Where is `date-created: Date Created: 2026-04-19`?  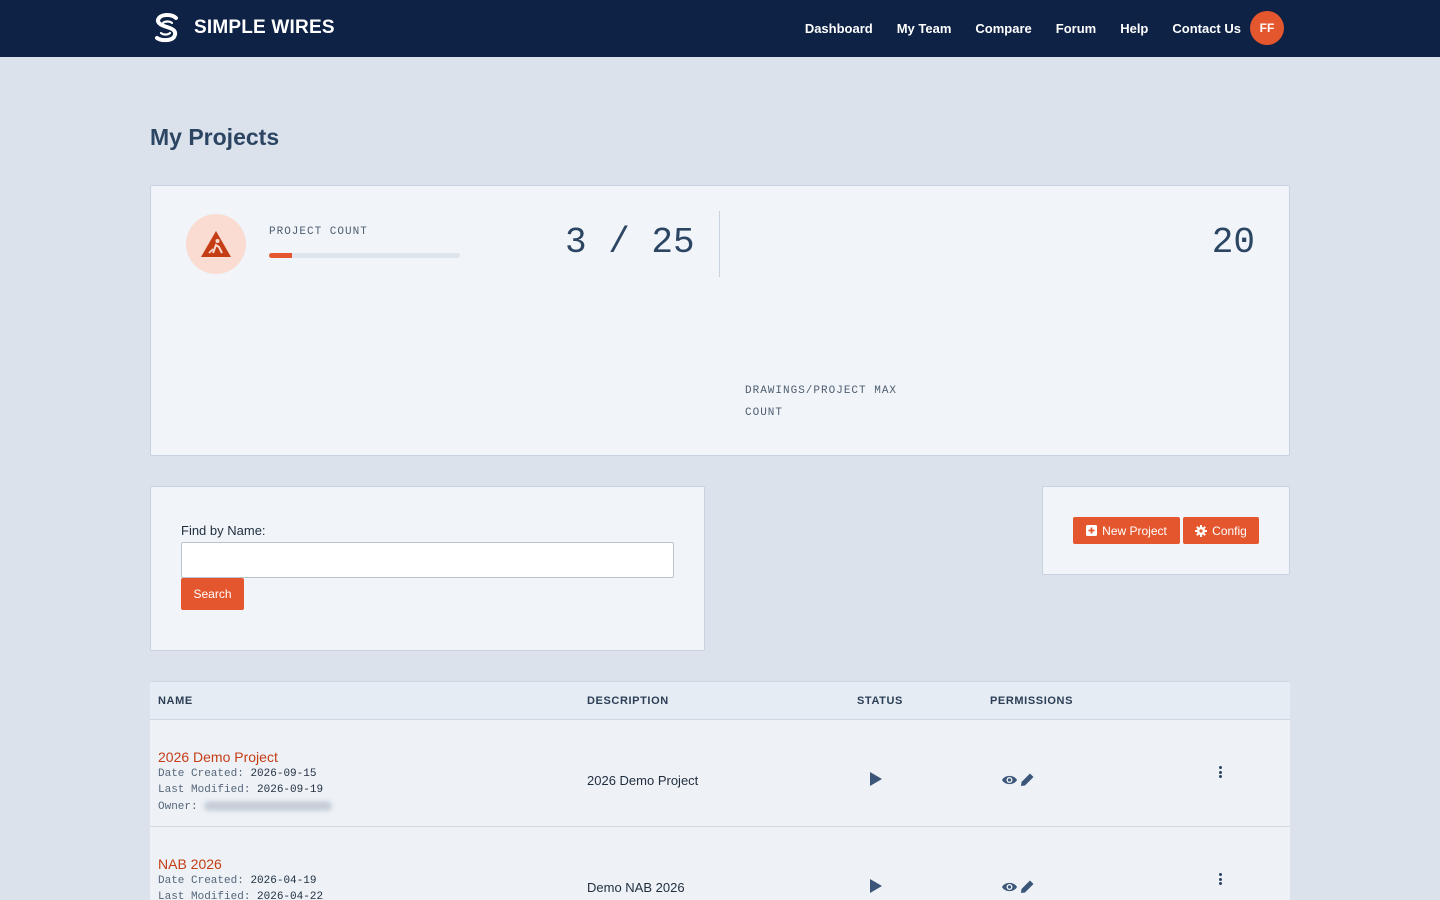
date-created: Date Created: 2026-04-19 is located at coordinates (237, 881).